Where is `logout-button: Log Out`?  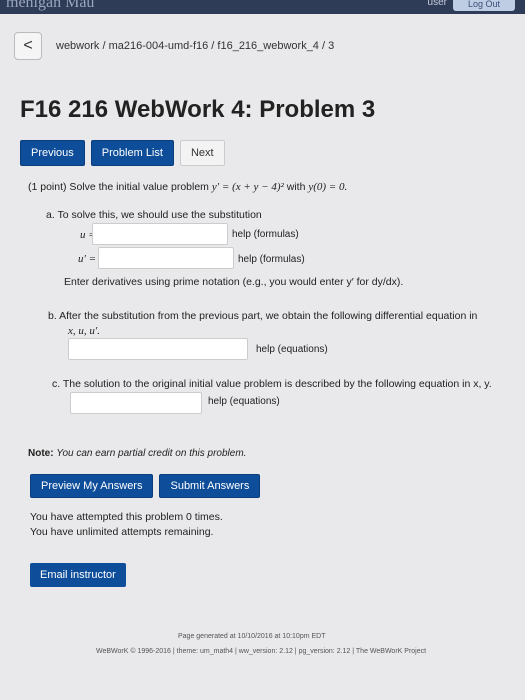 logout-button: Log Out is located at coordinates (484, 5).